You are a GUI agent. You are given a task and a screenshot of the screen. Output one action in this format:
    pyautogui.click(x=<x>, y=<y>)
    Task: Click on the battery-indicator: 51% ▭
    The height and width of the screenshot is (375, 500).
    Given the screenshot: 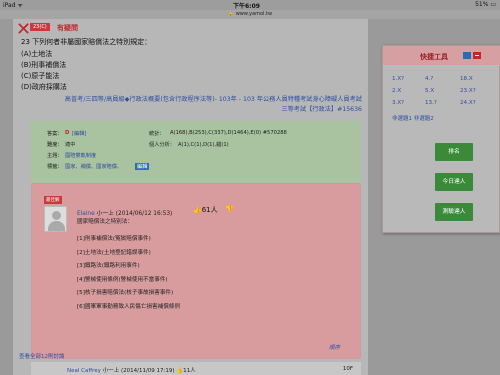 What is the action you would take?
    pyautogui.click(x=485, y=4)
    